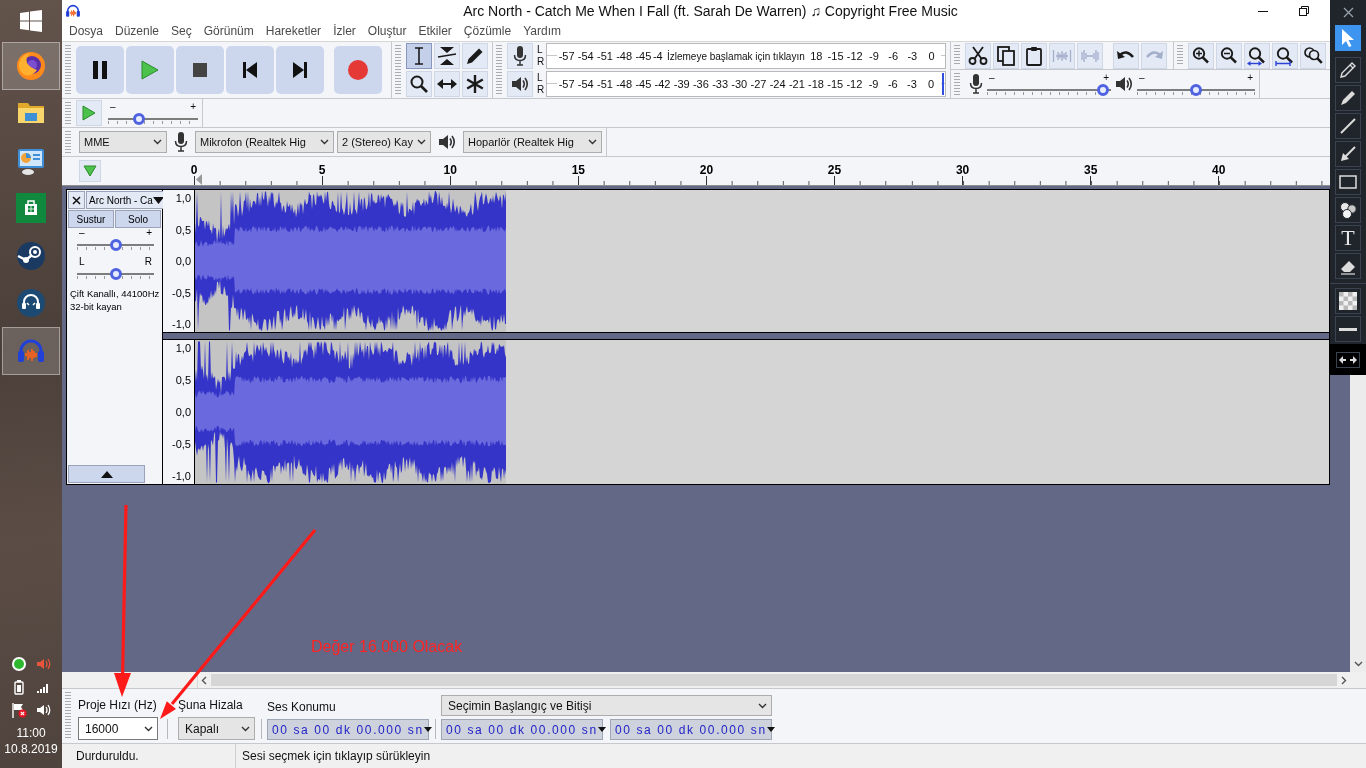 This screenshot has width=1366, height=768. Describe the element at coordinates (123, 142) in the screenshot. I see `audio-host-dropdown: MME` at that location.